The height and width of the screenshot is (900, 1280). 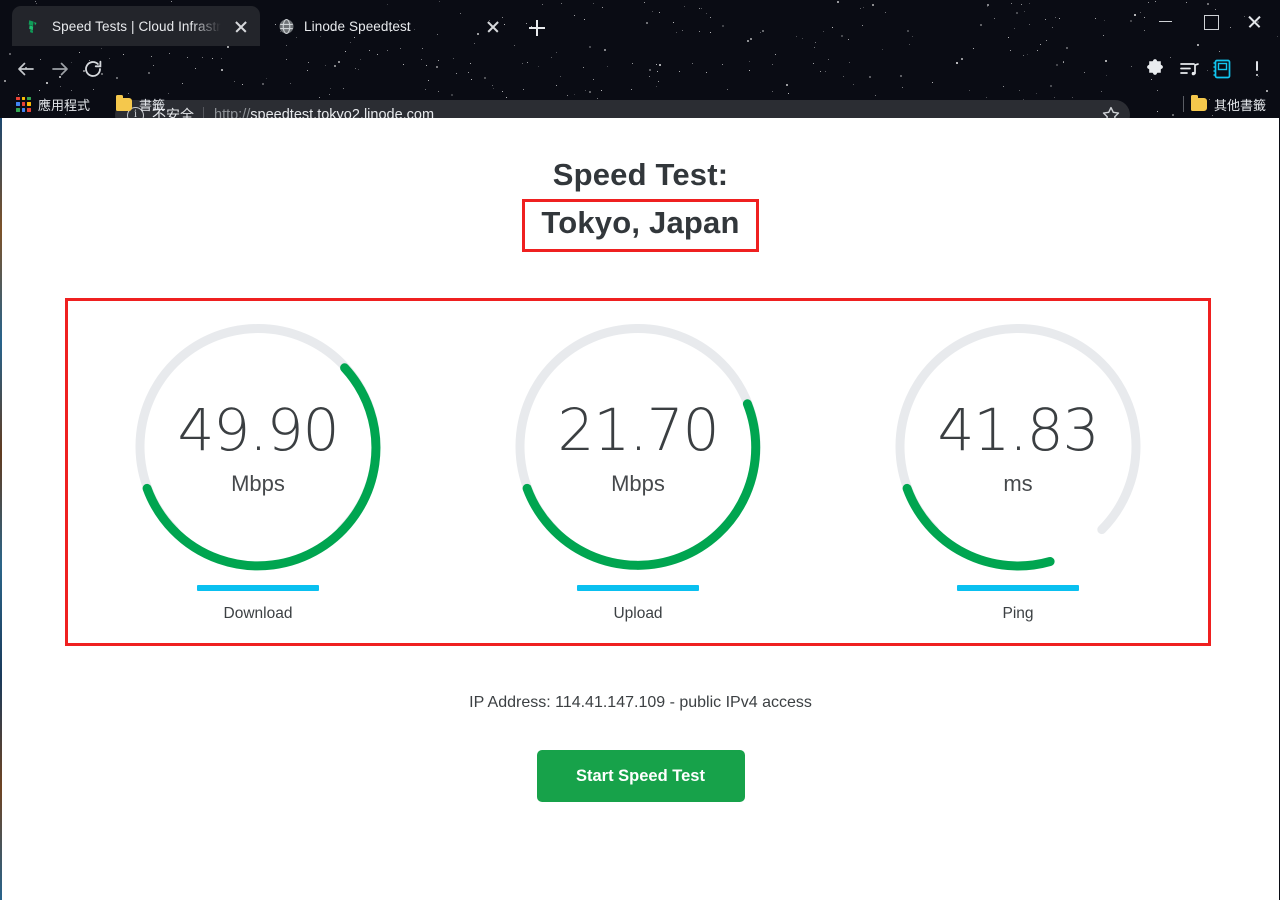 I want to click on gauge-upload: 21.70 Mbps Upload, so click(x=638, y=472).